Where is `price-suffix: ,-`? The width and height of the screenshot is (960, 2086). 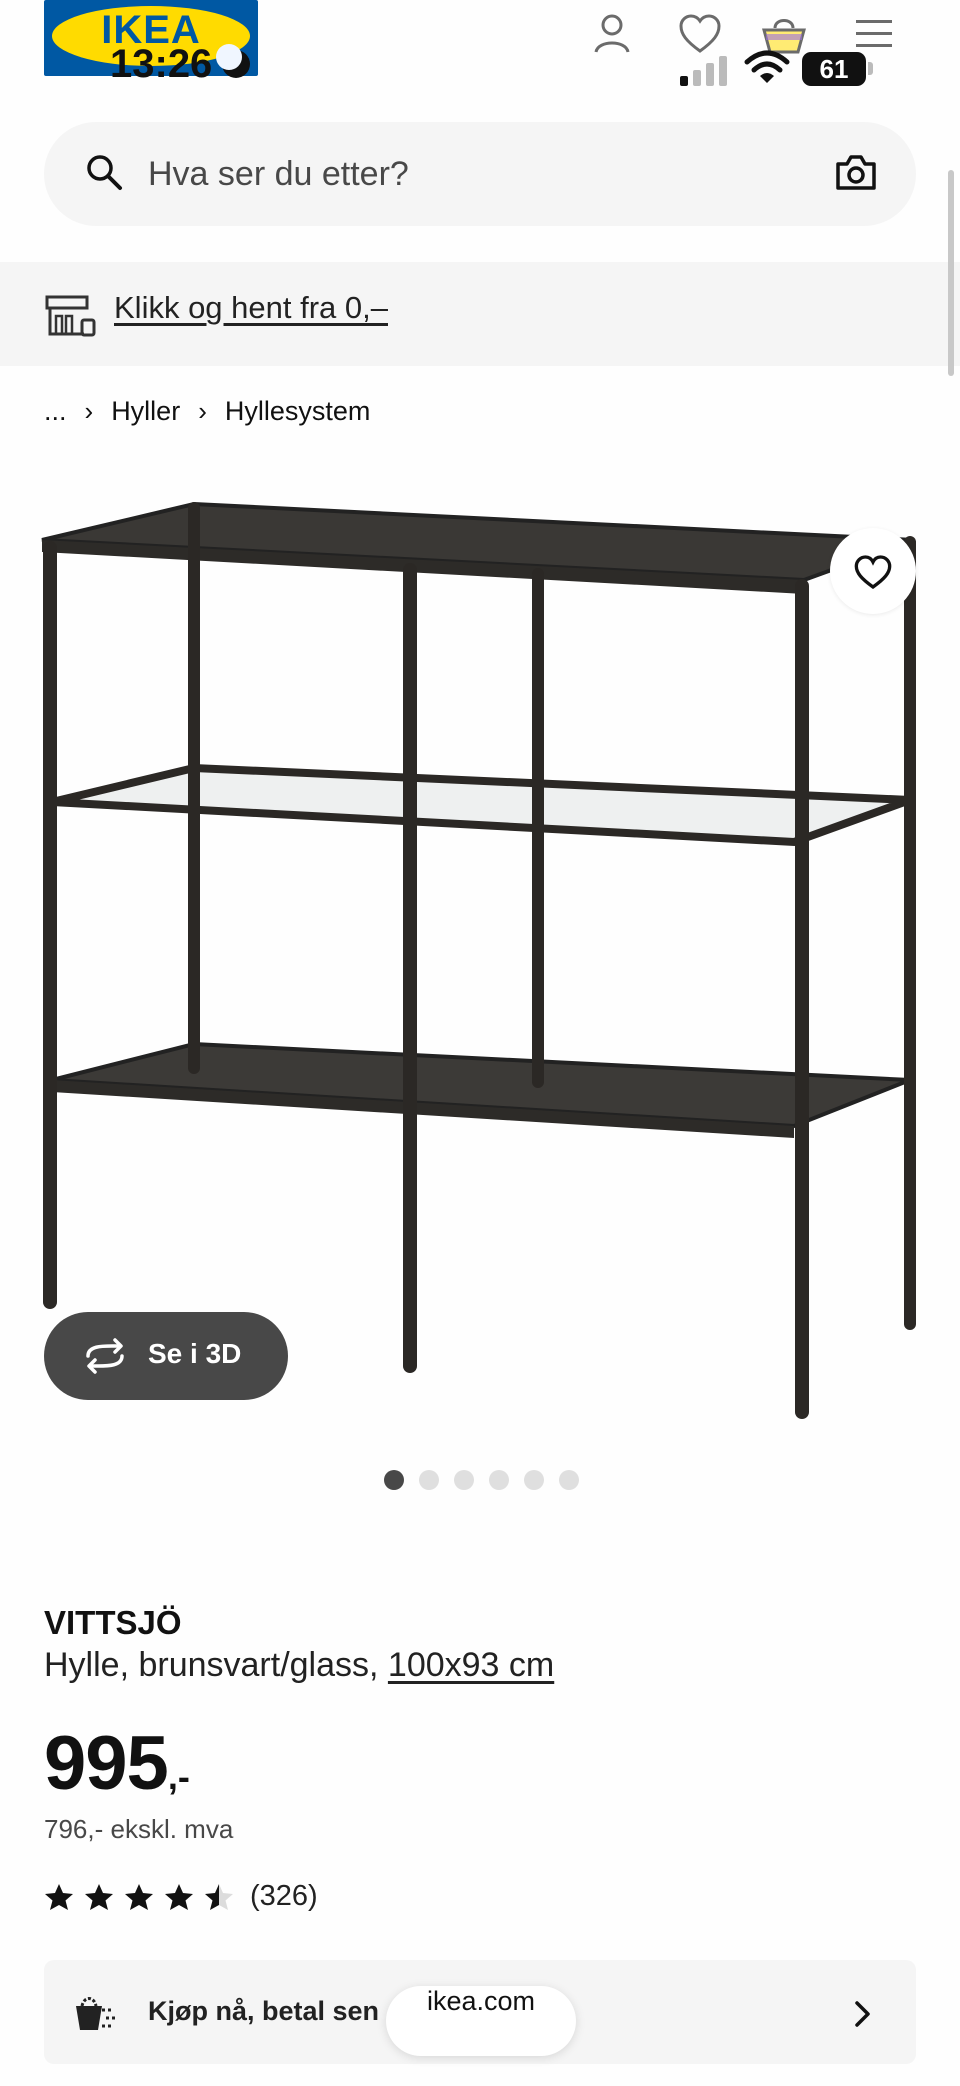 price-suffix: ,- is located at coordinates (178, 1776).